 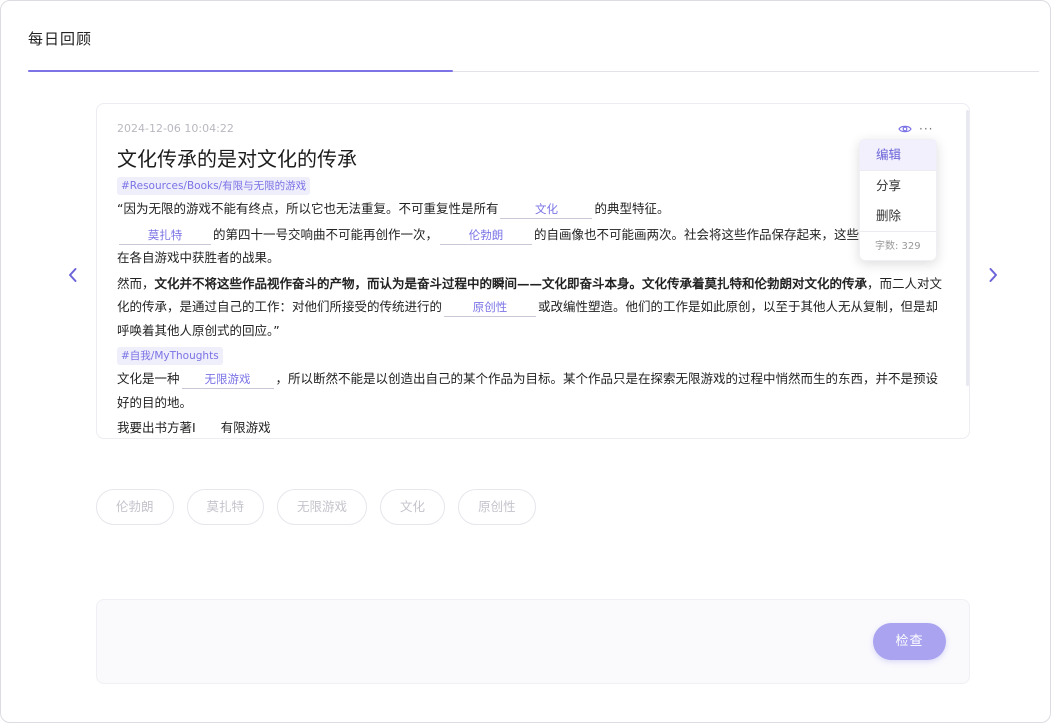 What do you see at coordinates (967, 248) in the screenshot?
I see `card-scrollbar` at bounding box center [967, 248].